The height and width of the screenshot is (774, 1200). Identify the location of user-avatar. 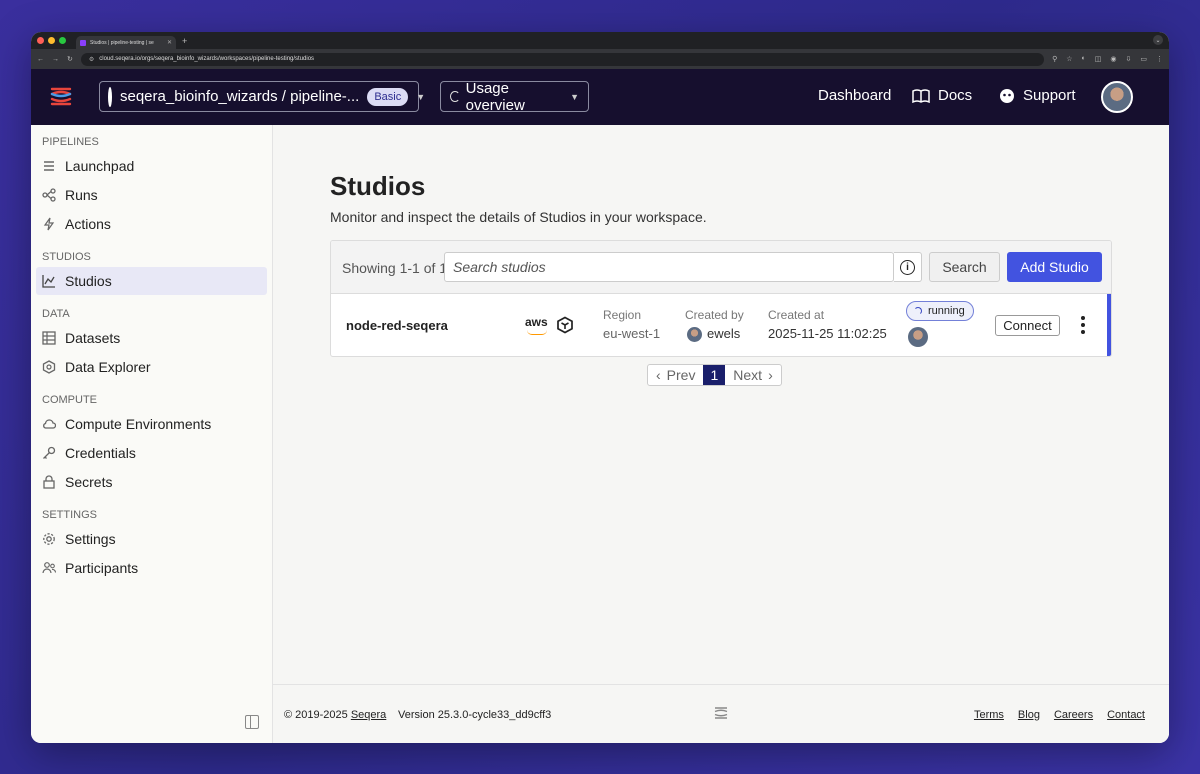
(1117, 97).